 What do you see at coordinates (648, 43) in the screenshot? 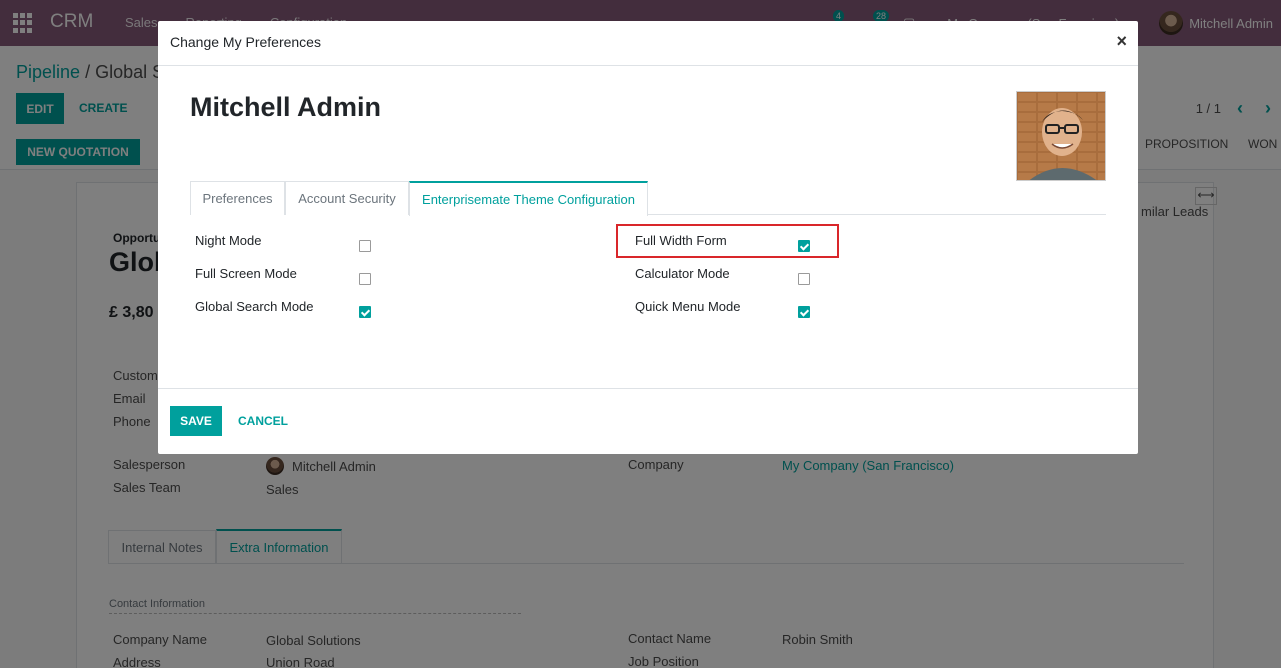
I see `dialog-header: Change My Preferences ×` at bounding box center [648, 43].